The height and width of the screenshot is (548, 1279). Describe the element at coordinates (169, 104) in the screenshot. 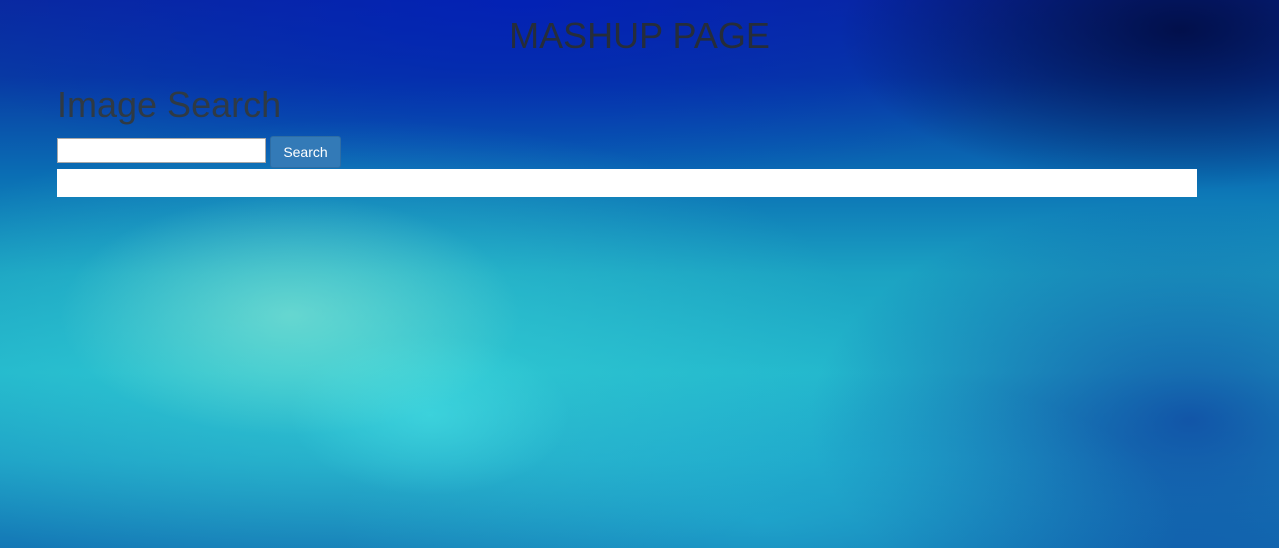

I see `image-search-heading: Image Search` at that location.